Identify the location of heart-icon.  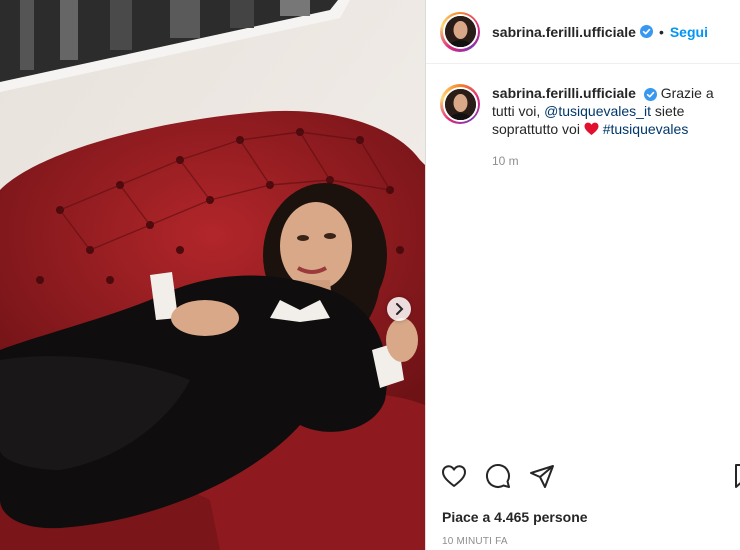
(454, 476).